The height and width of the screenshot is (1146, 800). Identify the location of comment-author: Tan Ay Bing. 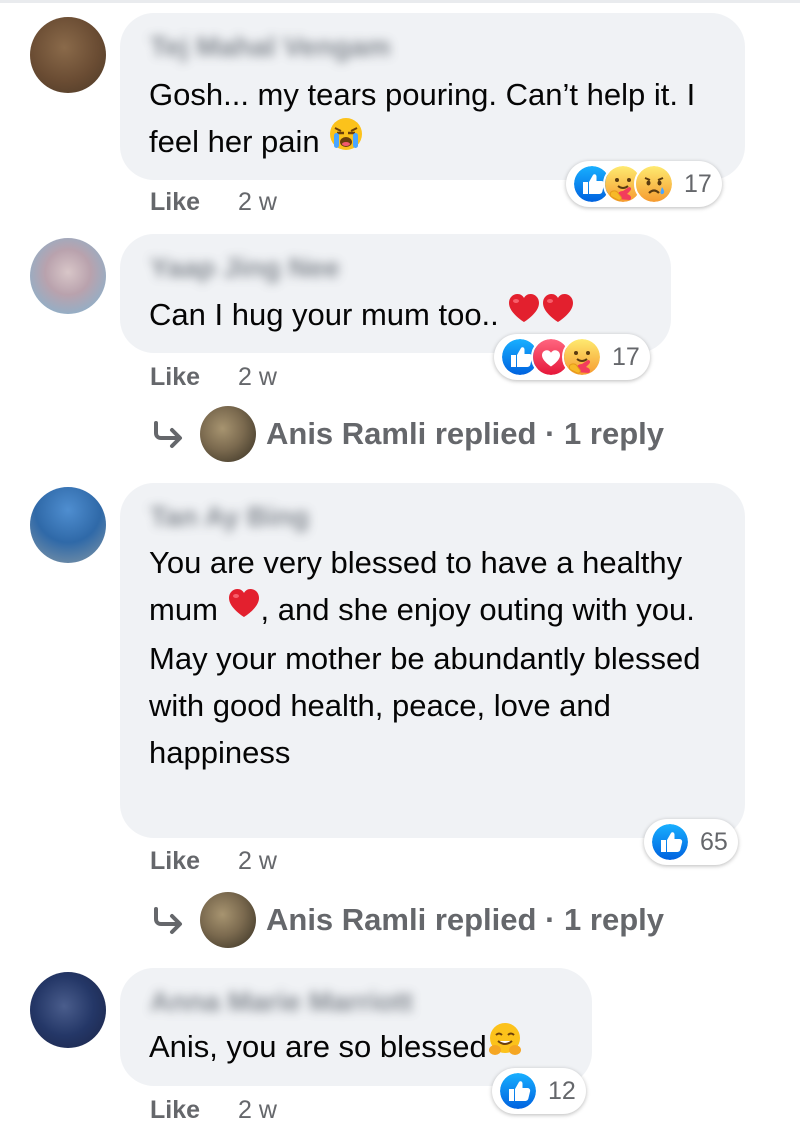
(229, 517).